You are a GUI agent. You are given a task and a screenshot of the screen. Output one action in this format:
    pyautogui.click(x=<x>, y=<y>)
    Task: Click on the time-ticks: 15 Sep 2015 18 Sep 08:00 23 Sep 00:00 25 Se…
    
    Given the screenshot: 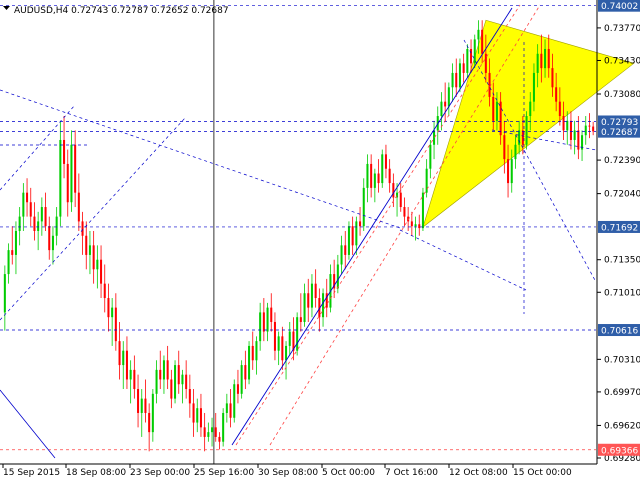 What is the action you would take?
    pyautogui.click(x=287, y=471)
    